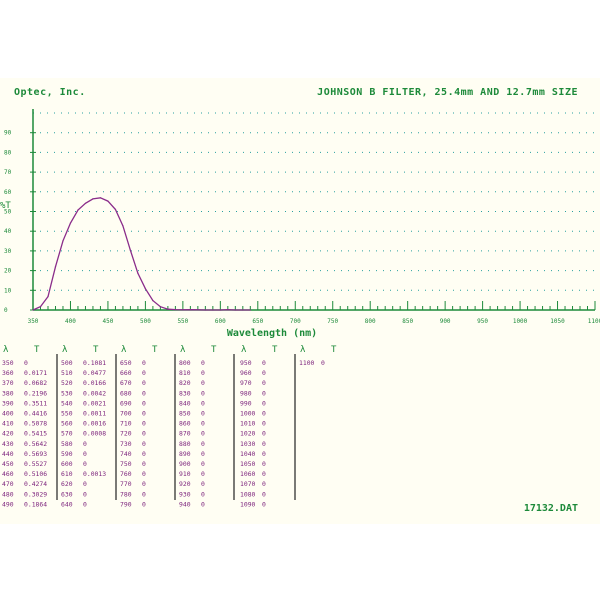 Image resolution: width=600 pixels, height=600 pixels. What do you see at coordinates (185, 424) in the screenshot?
I see `table-cell-wavelength: 860` at bounding box center [185, 424].